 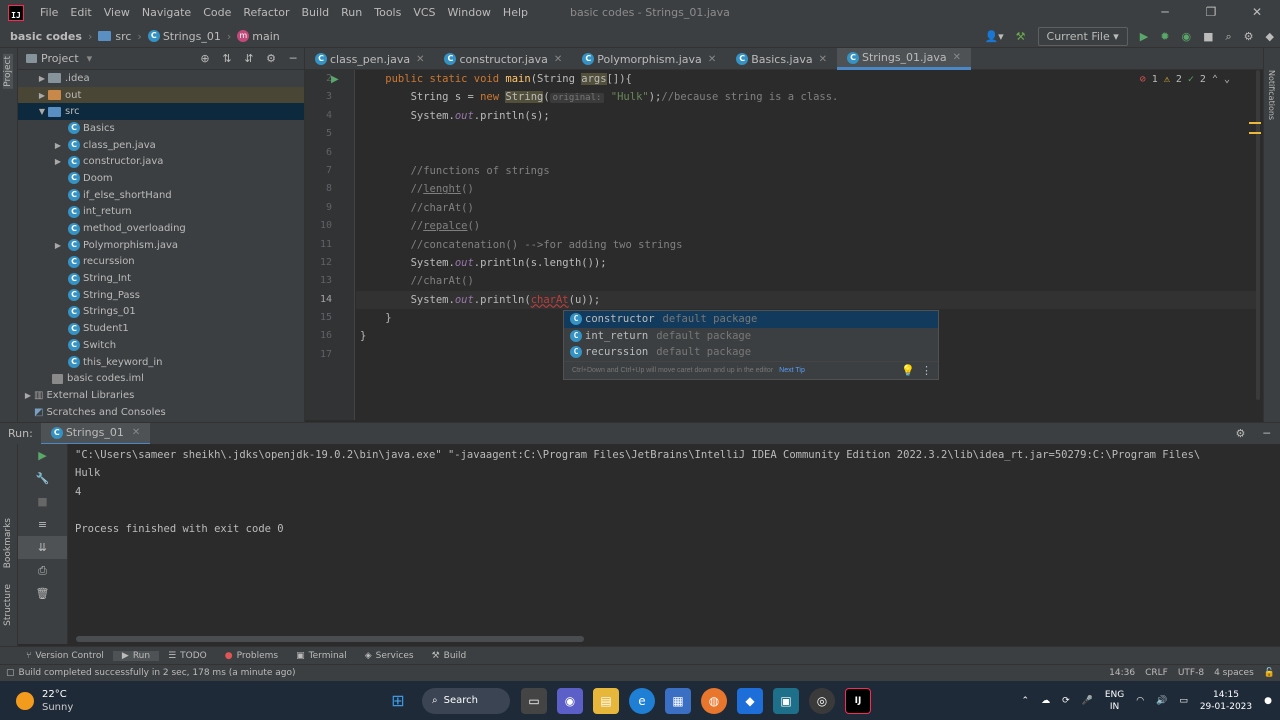 I want to click on more-icon: ⋮, so click(x=929, y=370).